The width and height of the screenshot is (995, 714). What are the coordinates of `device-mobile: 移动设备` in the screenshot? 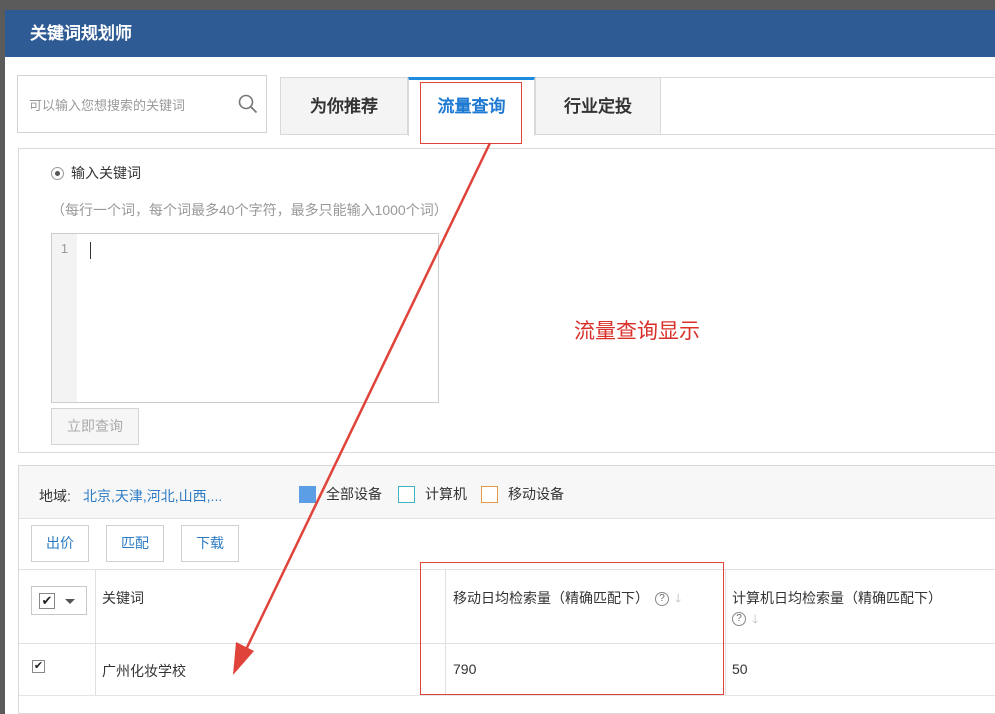 It's located at (522, 494).